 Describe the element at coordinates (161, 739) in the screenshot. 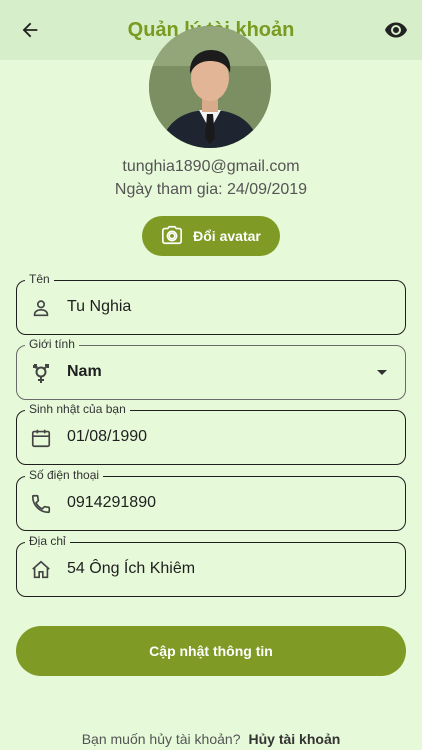

I see `delete-account-prompt: Bạn muốn hủy tài khoản?` at that location.